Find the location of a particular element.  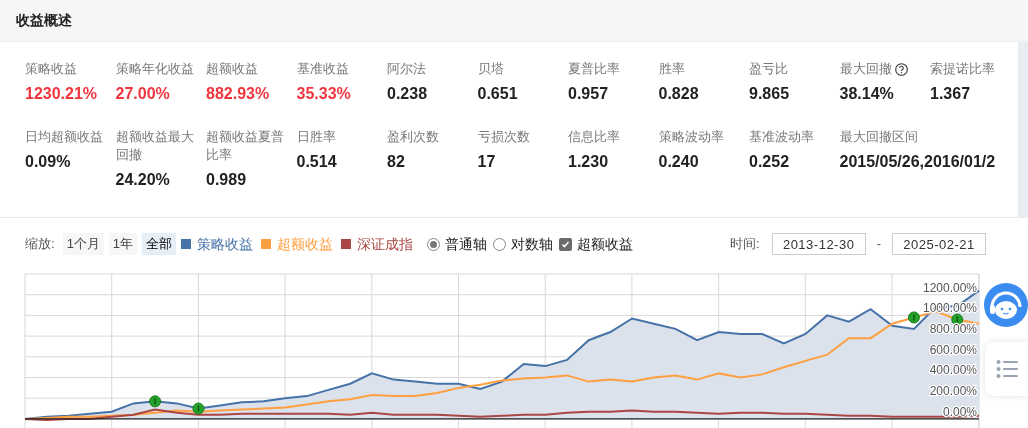

excess-checkbox: 超额收益 is located at coordinates (596, 244).